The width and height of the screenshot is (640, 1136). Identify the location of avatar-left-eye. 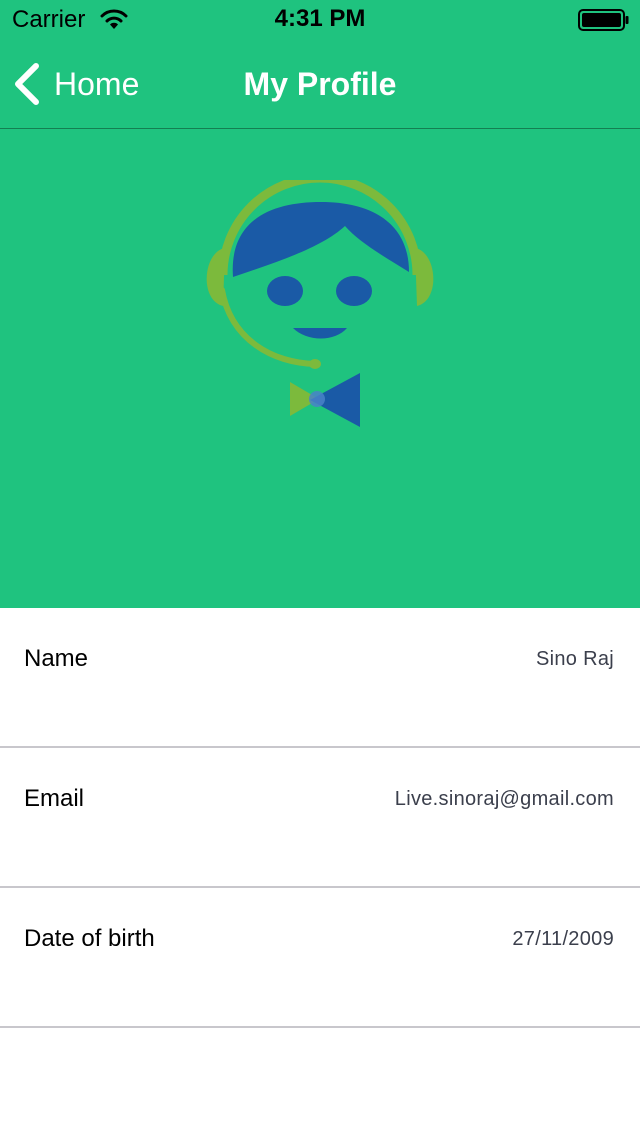
(285, 291).